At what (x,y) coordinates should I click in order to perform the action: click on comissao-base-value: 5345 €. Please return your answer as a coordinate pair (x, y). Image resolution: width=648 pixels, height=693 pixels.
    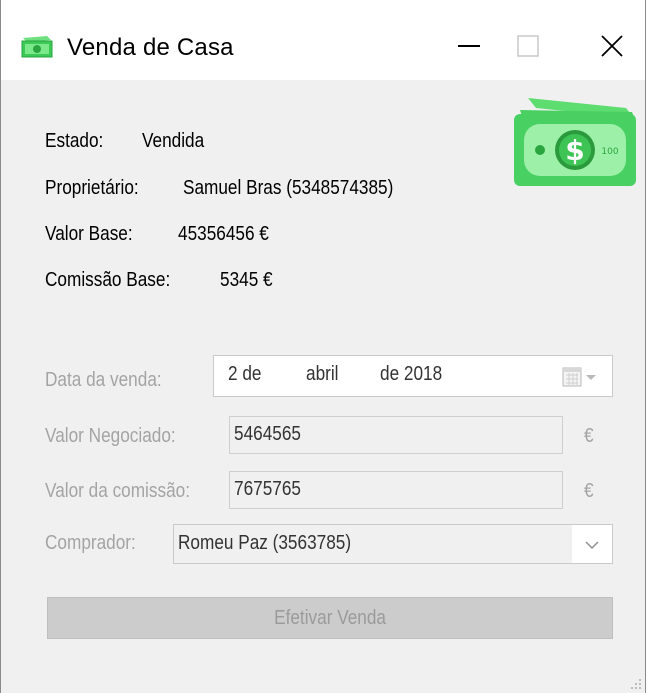
    Looking at the image, I should click on (246, 280).